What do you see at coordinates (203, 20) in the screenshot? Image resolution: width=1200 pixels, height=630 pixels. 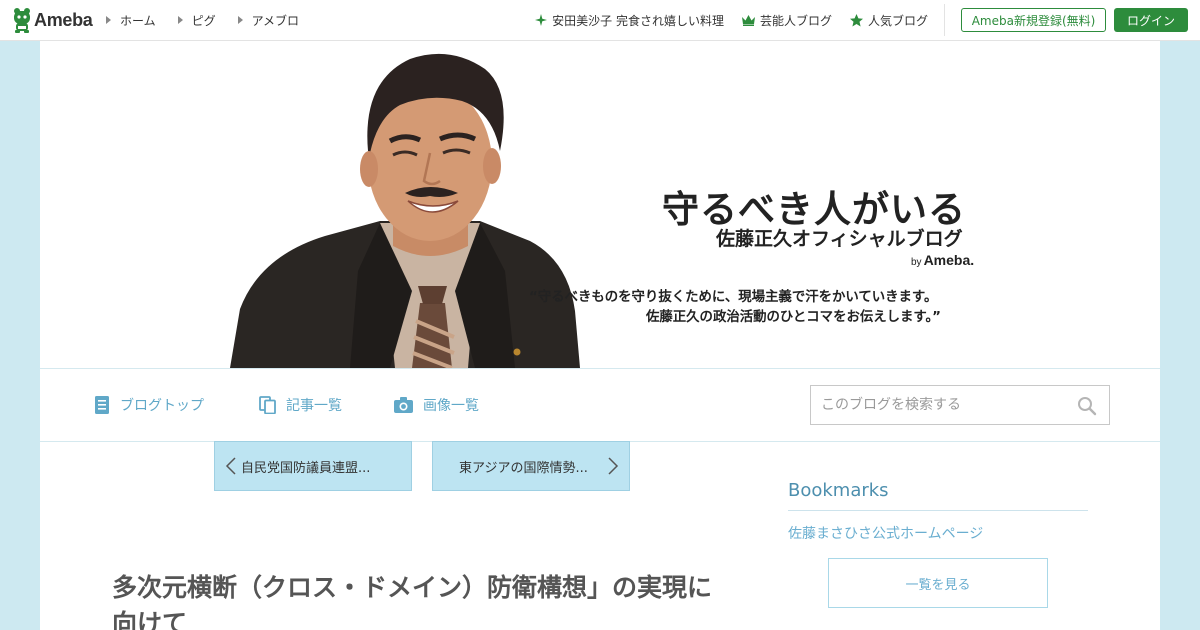 I see `nav-pigg-label: ピグ` at bounding box center [203, 20].